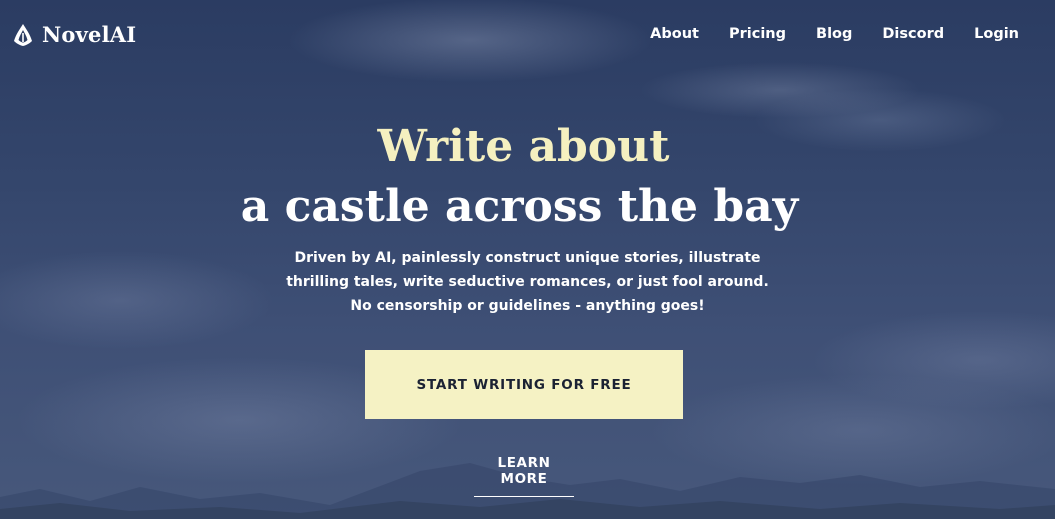 The height and width of the screenshot is (519, 1055). I want to click on brand-name: NovelAI, so click(89, 34).